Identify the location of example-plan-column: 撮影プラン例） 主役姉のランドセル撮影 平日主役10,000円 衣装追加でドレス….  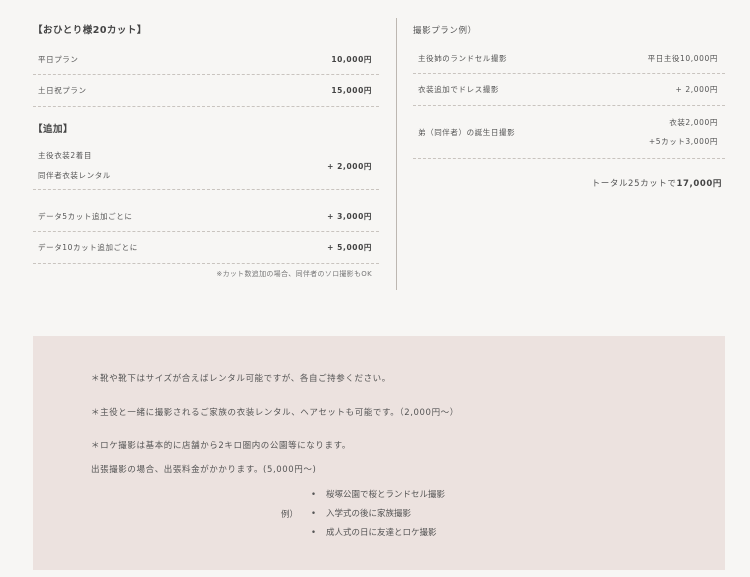
(569, 103).